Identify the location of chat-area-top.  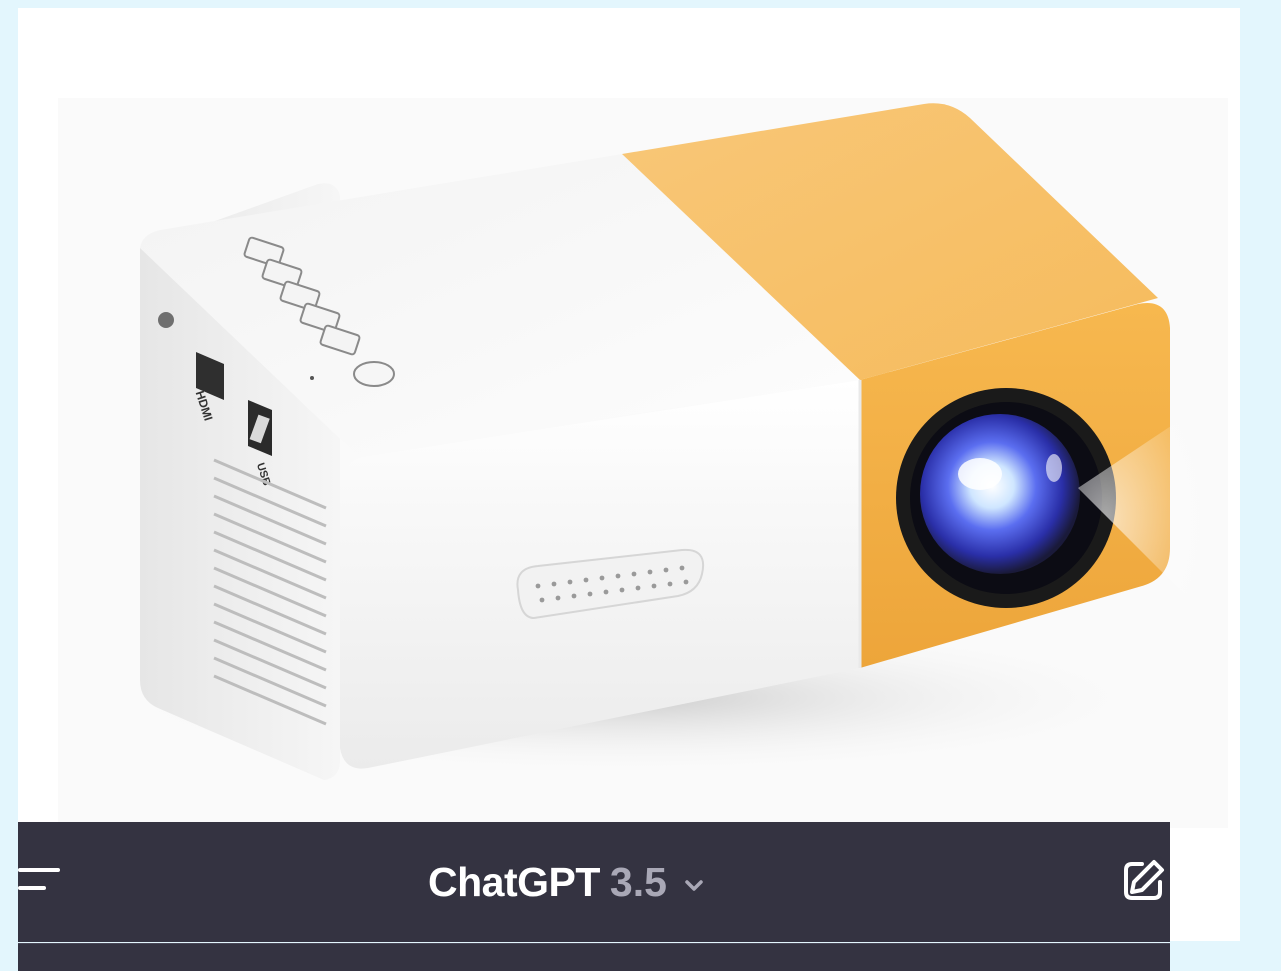
(594, 957).